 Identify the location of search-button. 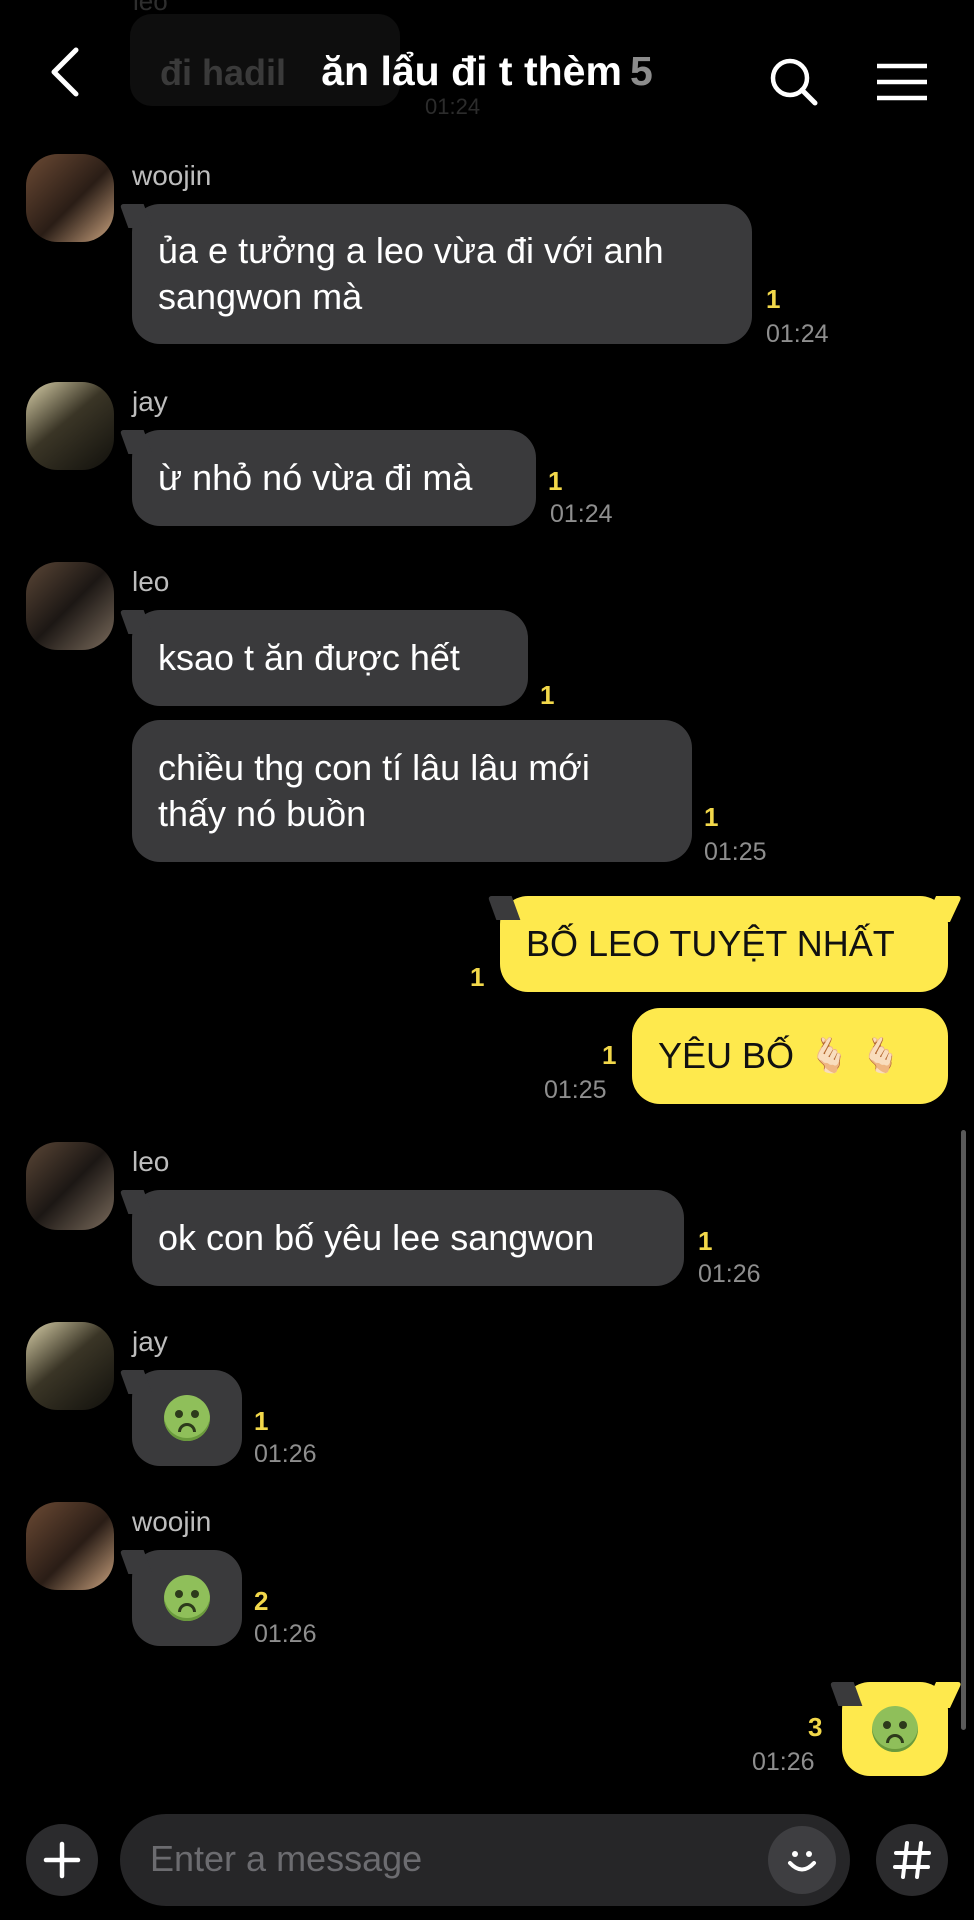
(794, 82).